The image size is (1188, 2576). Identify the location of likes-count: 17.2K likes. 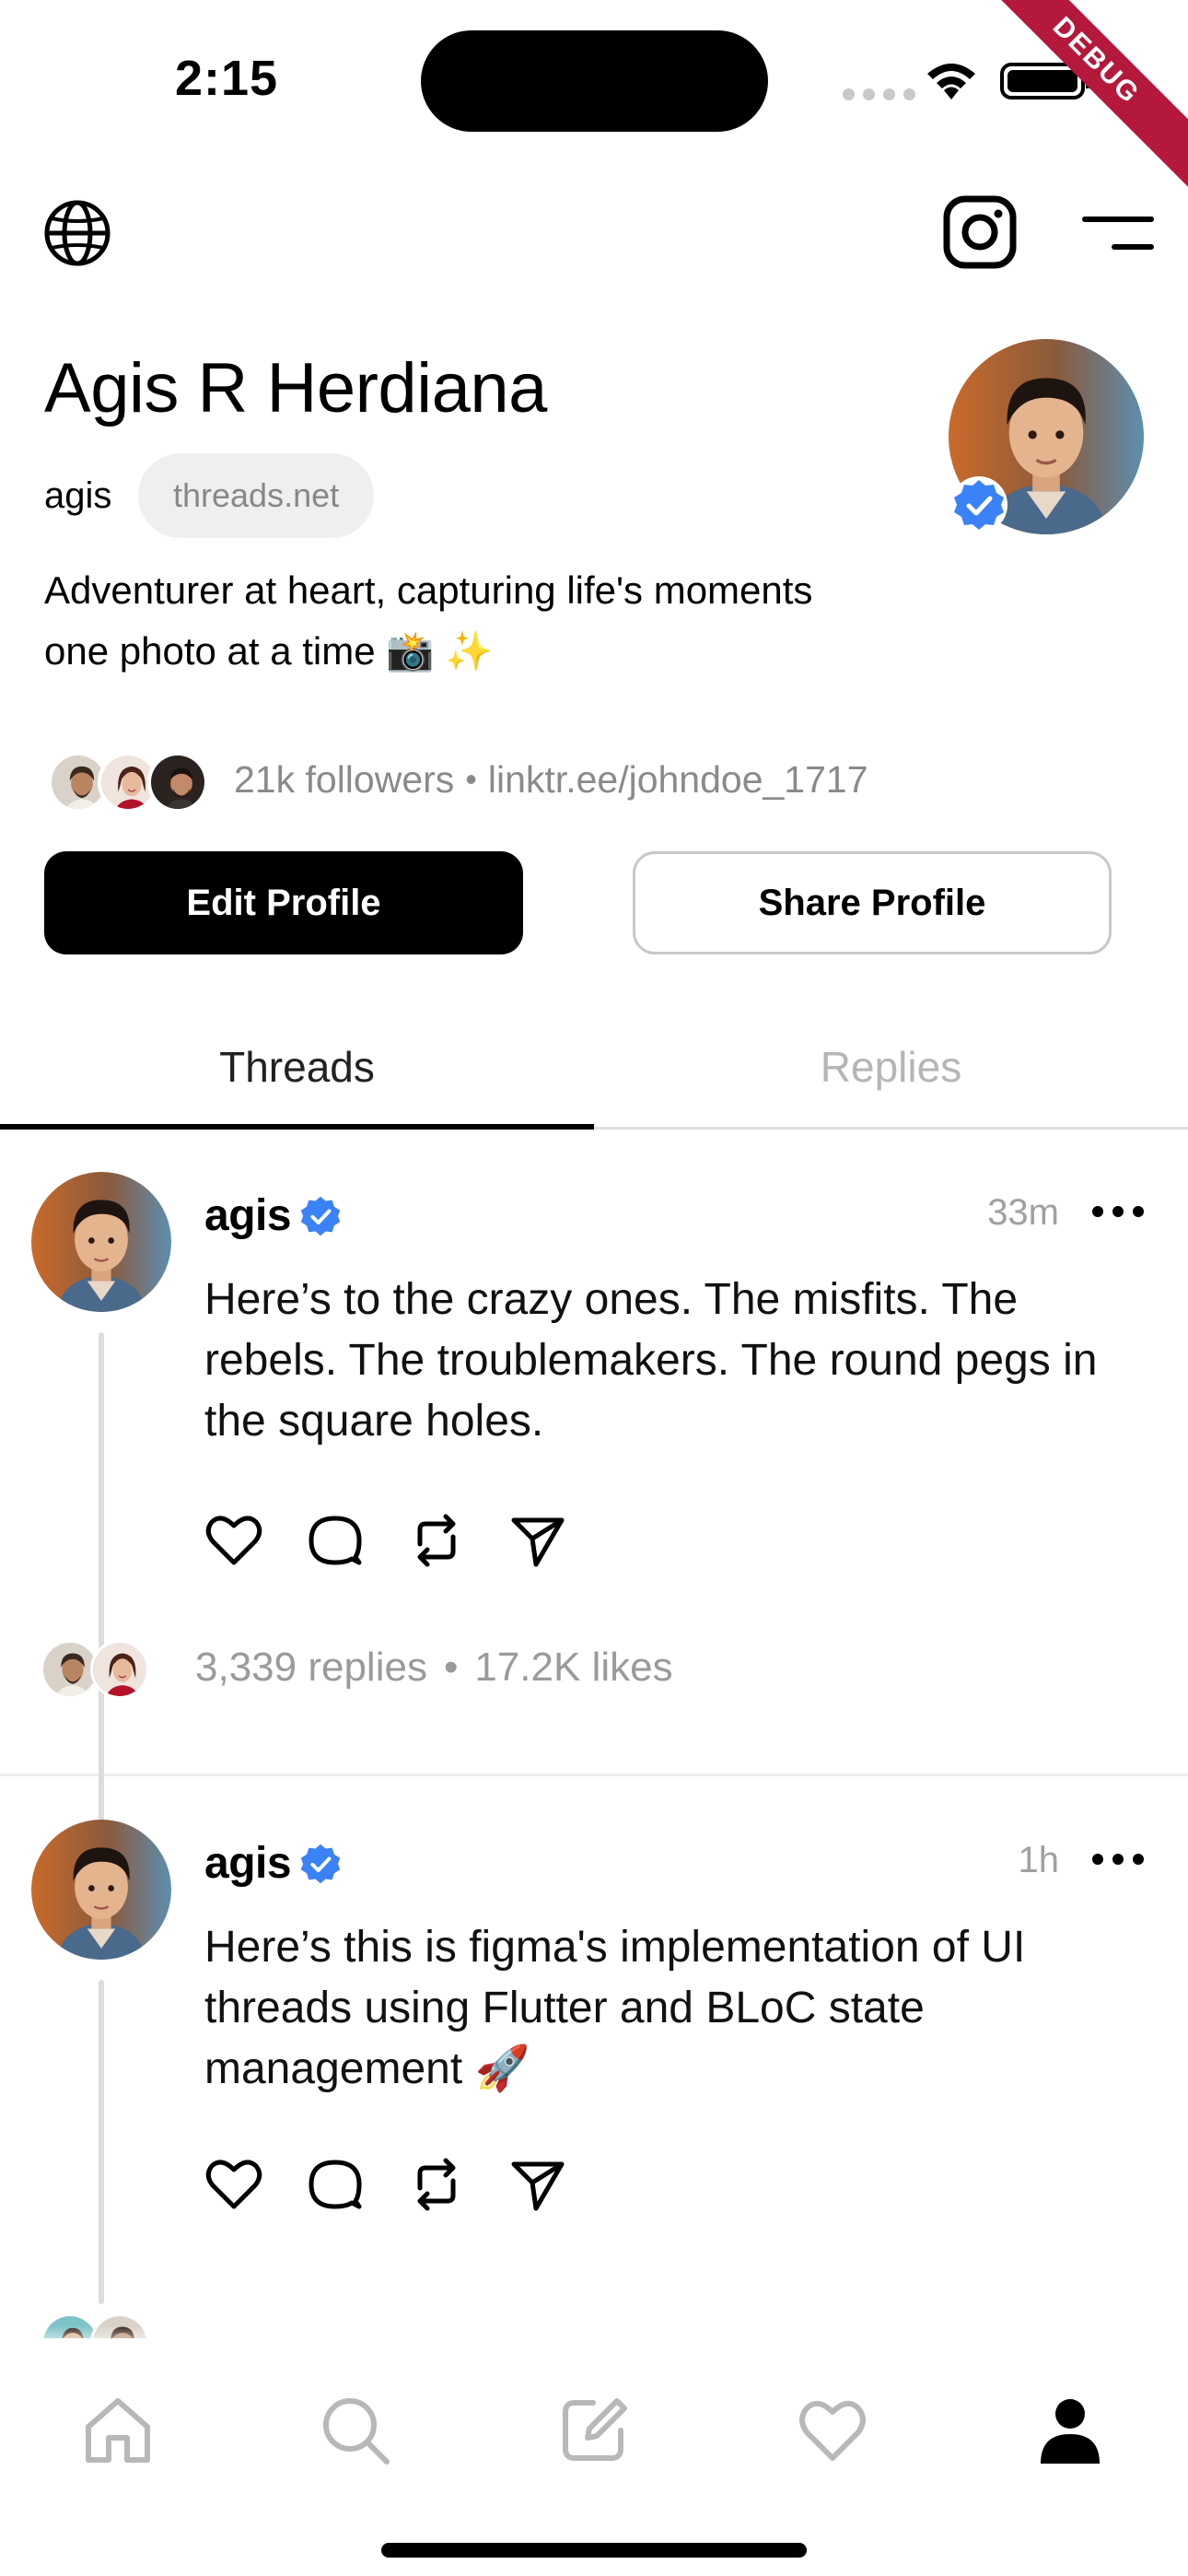
(573, 1668).